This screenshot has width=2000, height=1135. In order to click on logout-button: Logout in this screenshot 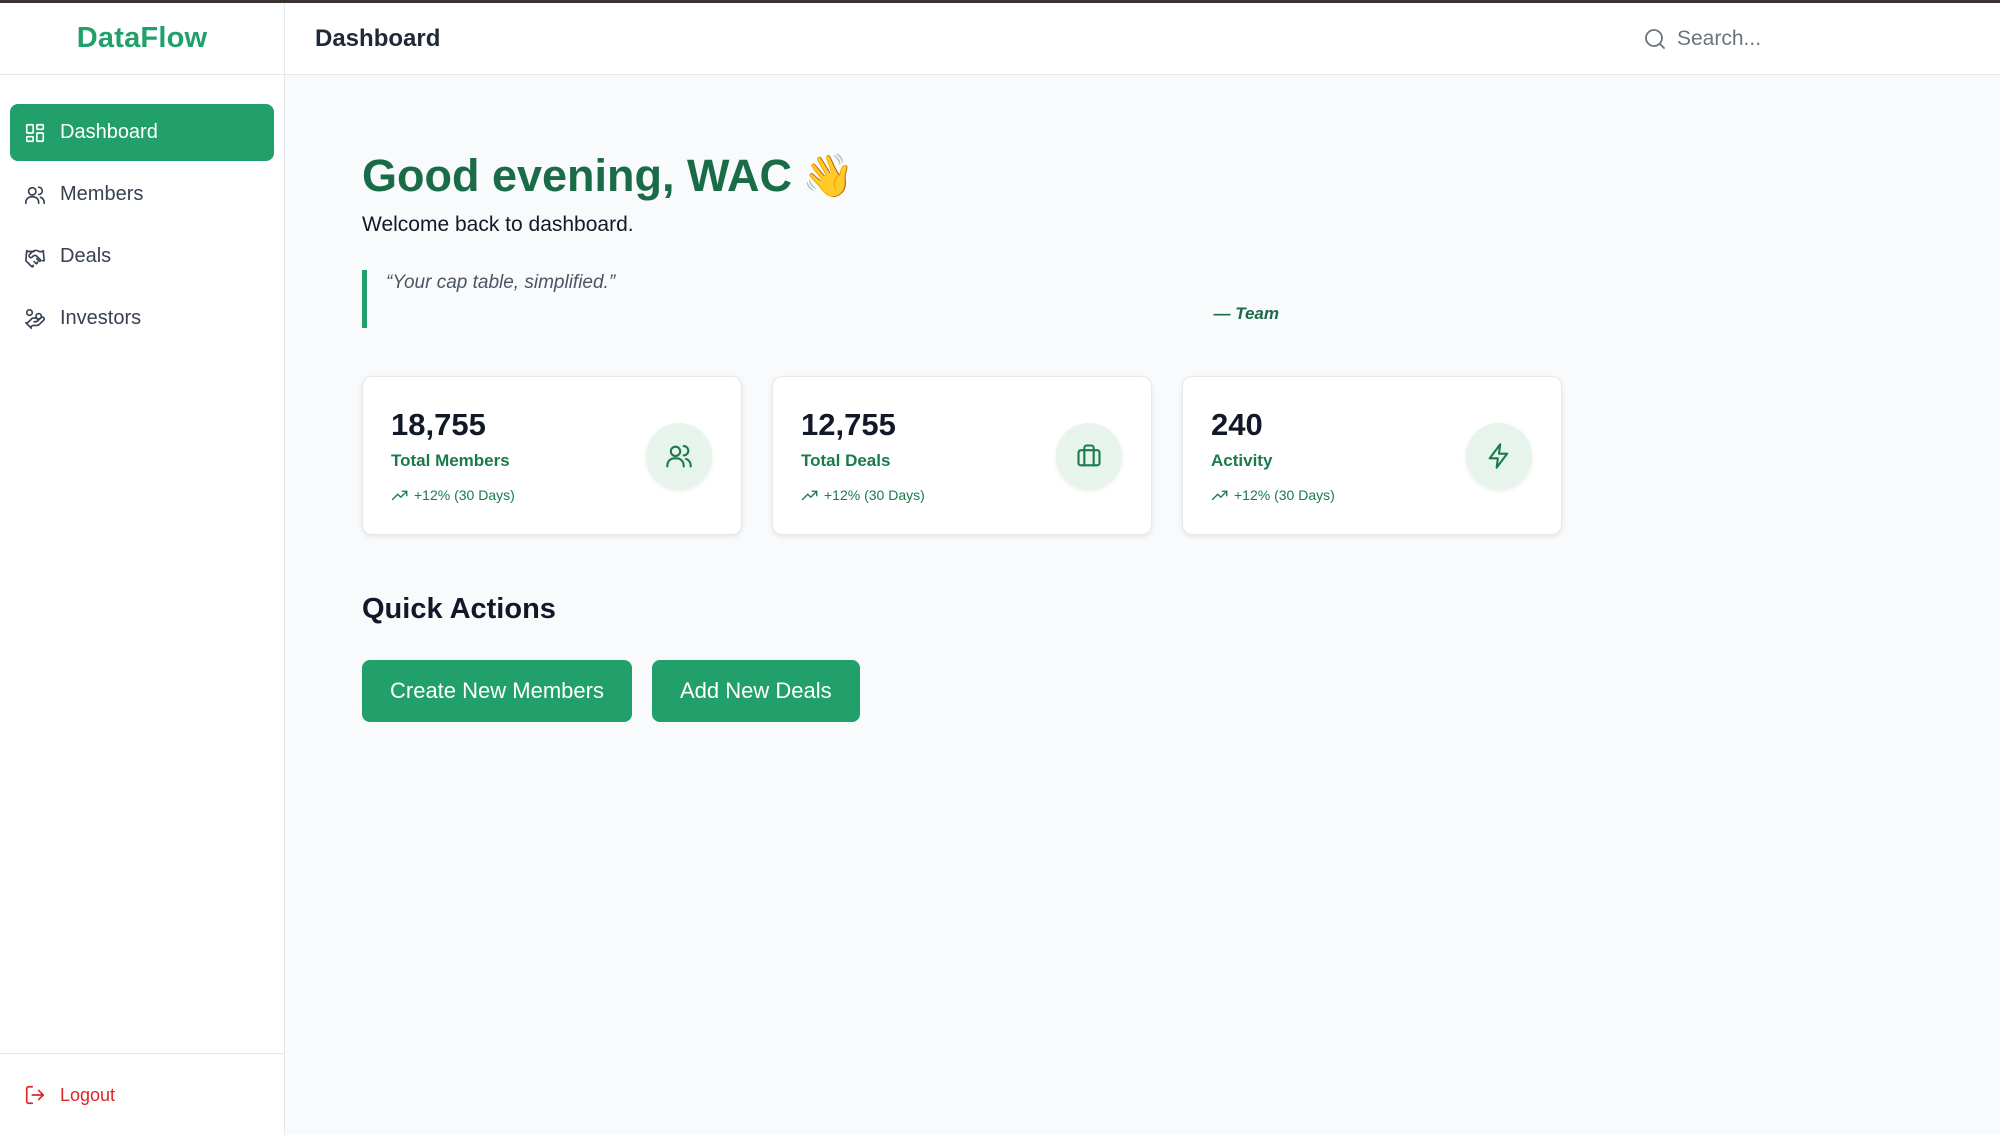, I will do `click(69, 1095)`.